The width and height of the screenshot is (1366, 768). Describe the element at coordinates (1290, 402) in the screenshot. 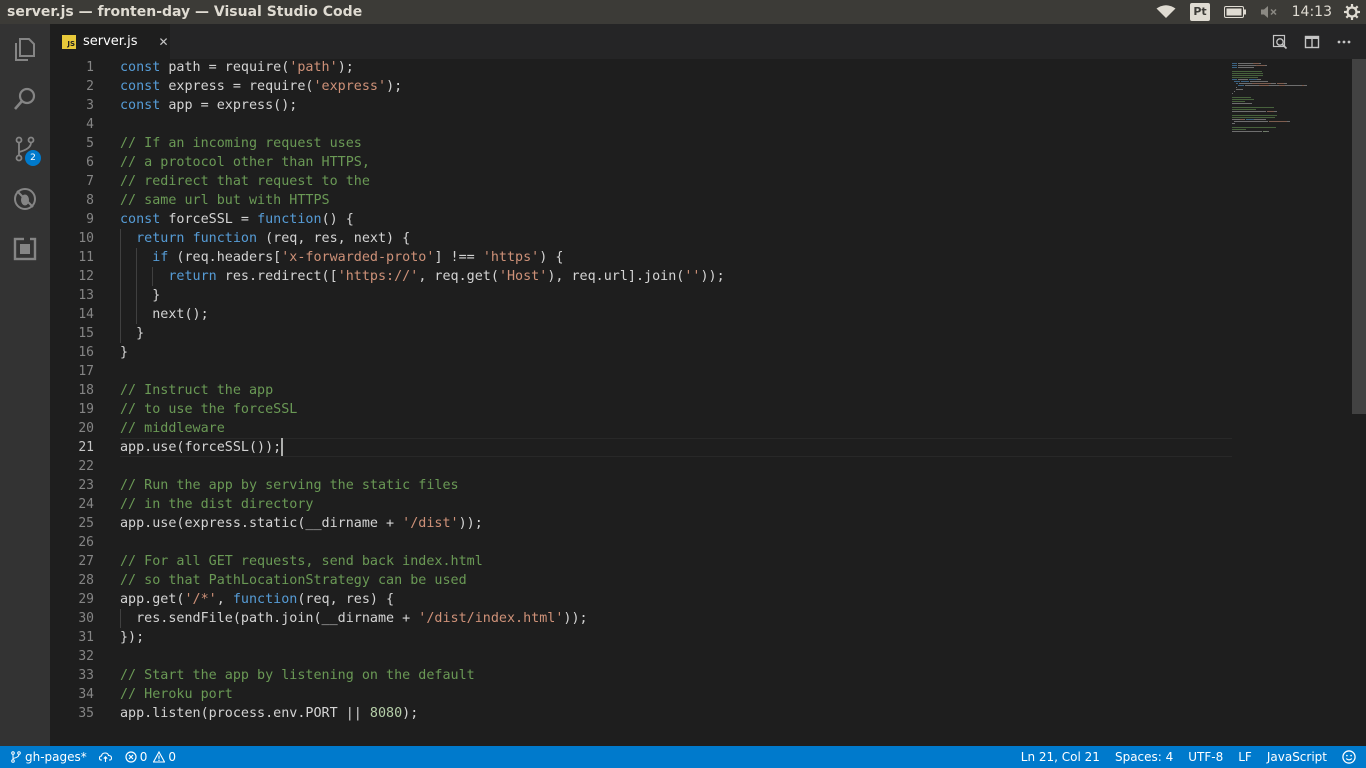

I see `minimap` at that location.